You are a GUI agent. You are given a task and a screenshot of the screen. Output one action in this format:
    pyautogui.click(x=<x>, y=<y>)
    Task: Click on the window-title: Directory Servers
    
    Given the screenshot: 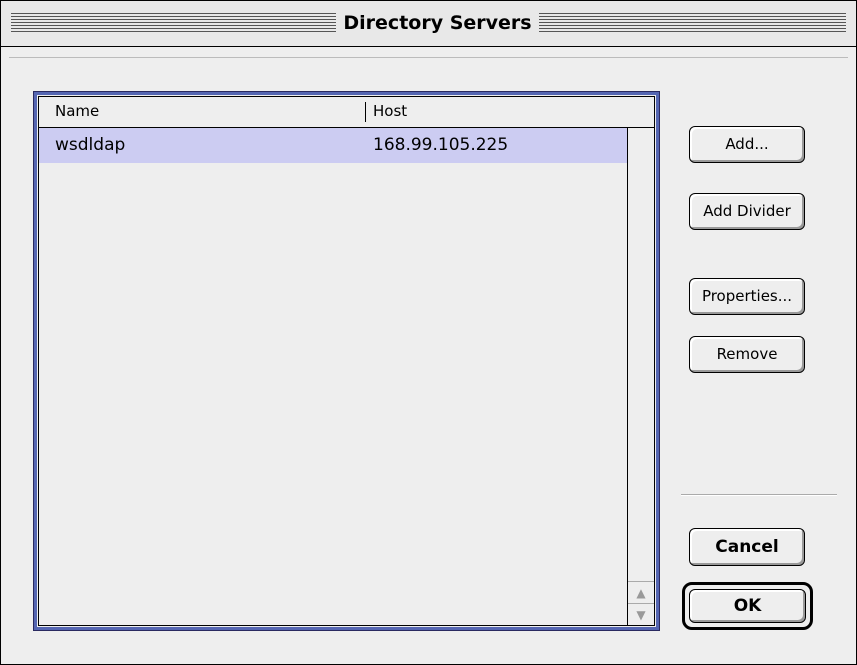 What is the action you would take?
    pyautogui.click(x=437, y=23)
    